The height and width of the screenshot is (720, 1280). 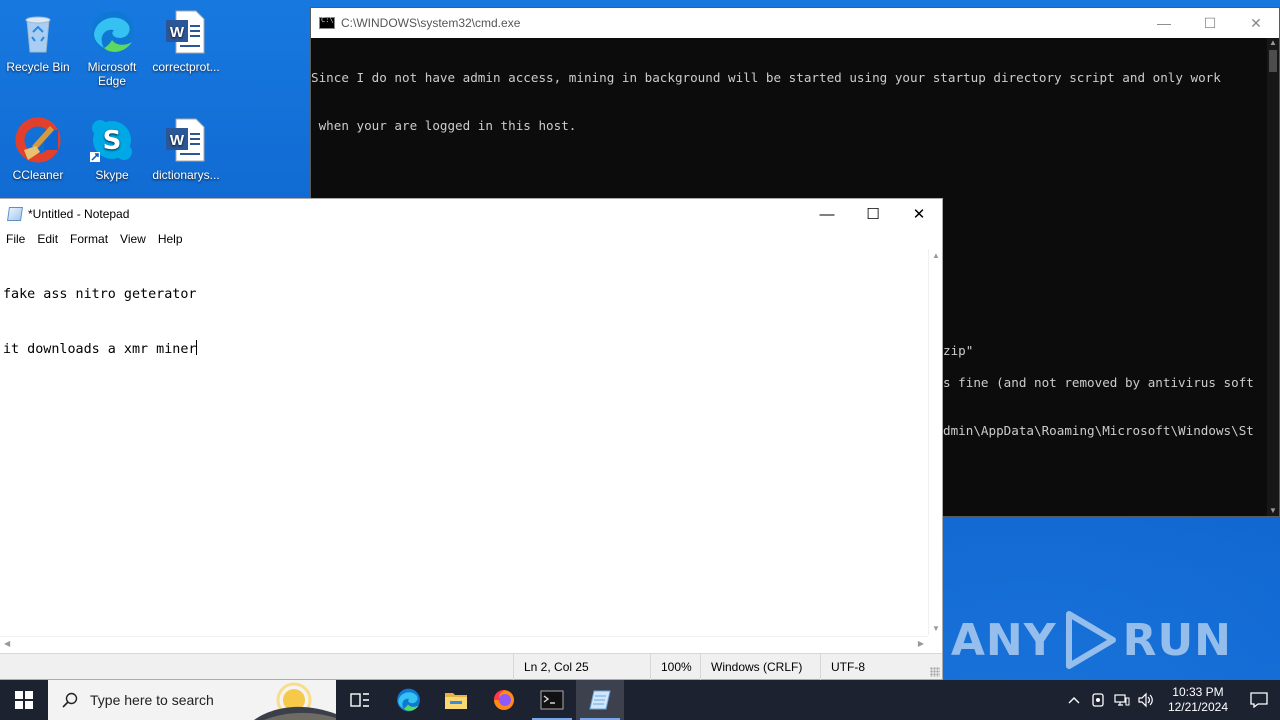 I want to click on text-line-with-caret: it downloads a xmr miner, so click(x=464, y=349).